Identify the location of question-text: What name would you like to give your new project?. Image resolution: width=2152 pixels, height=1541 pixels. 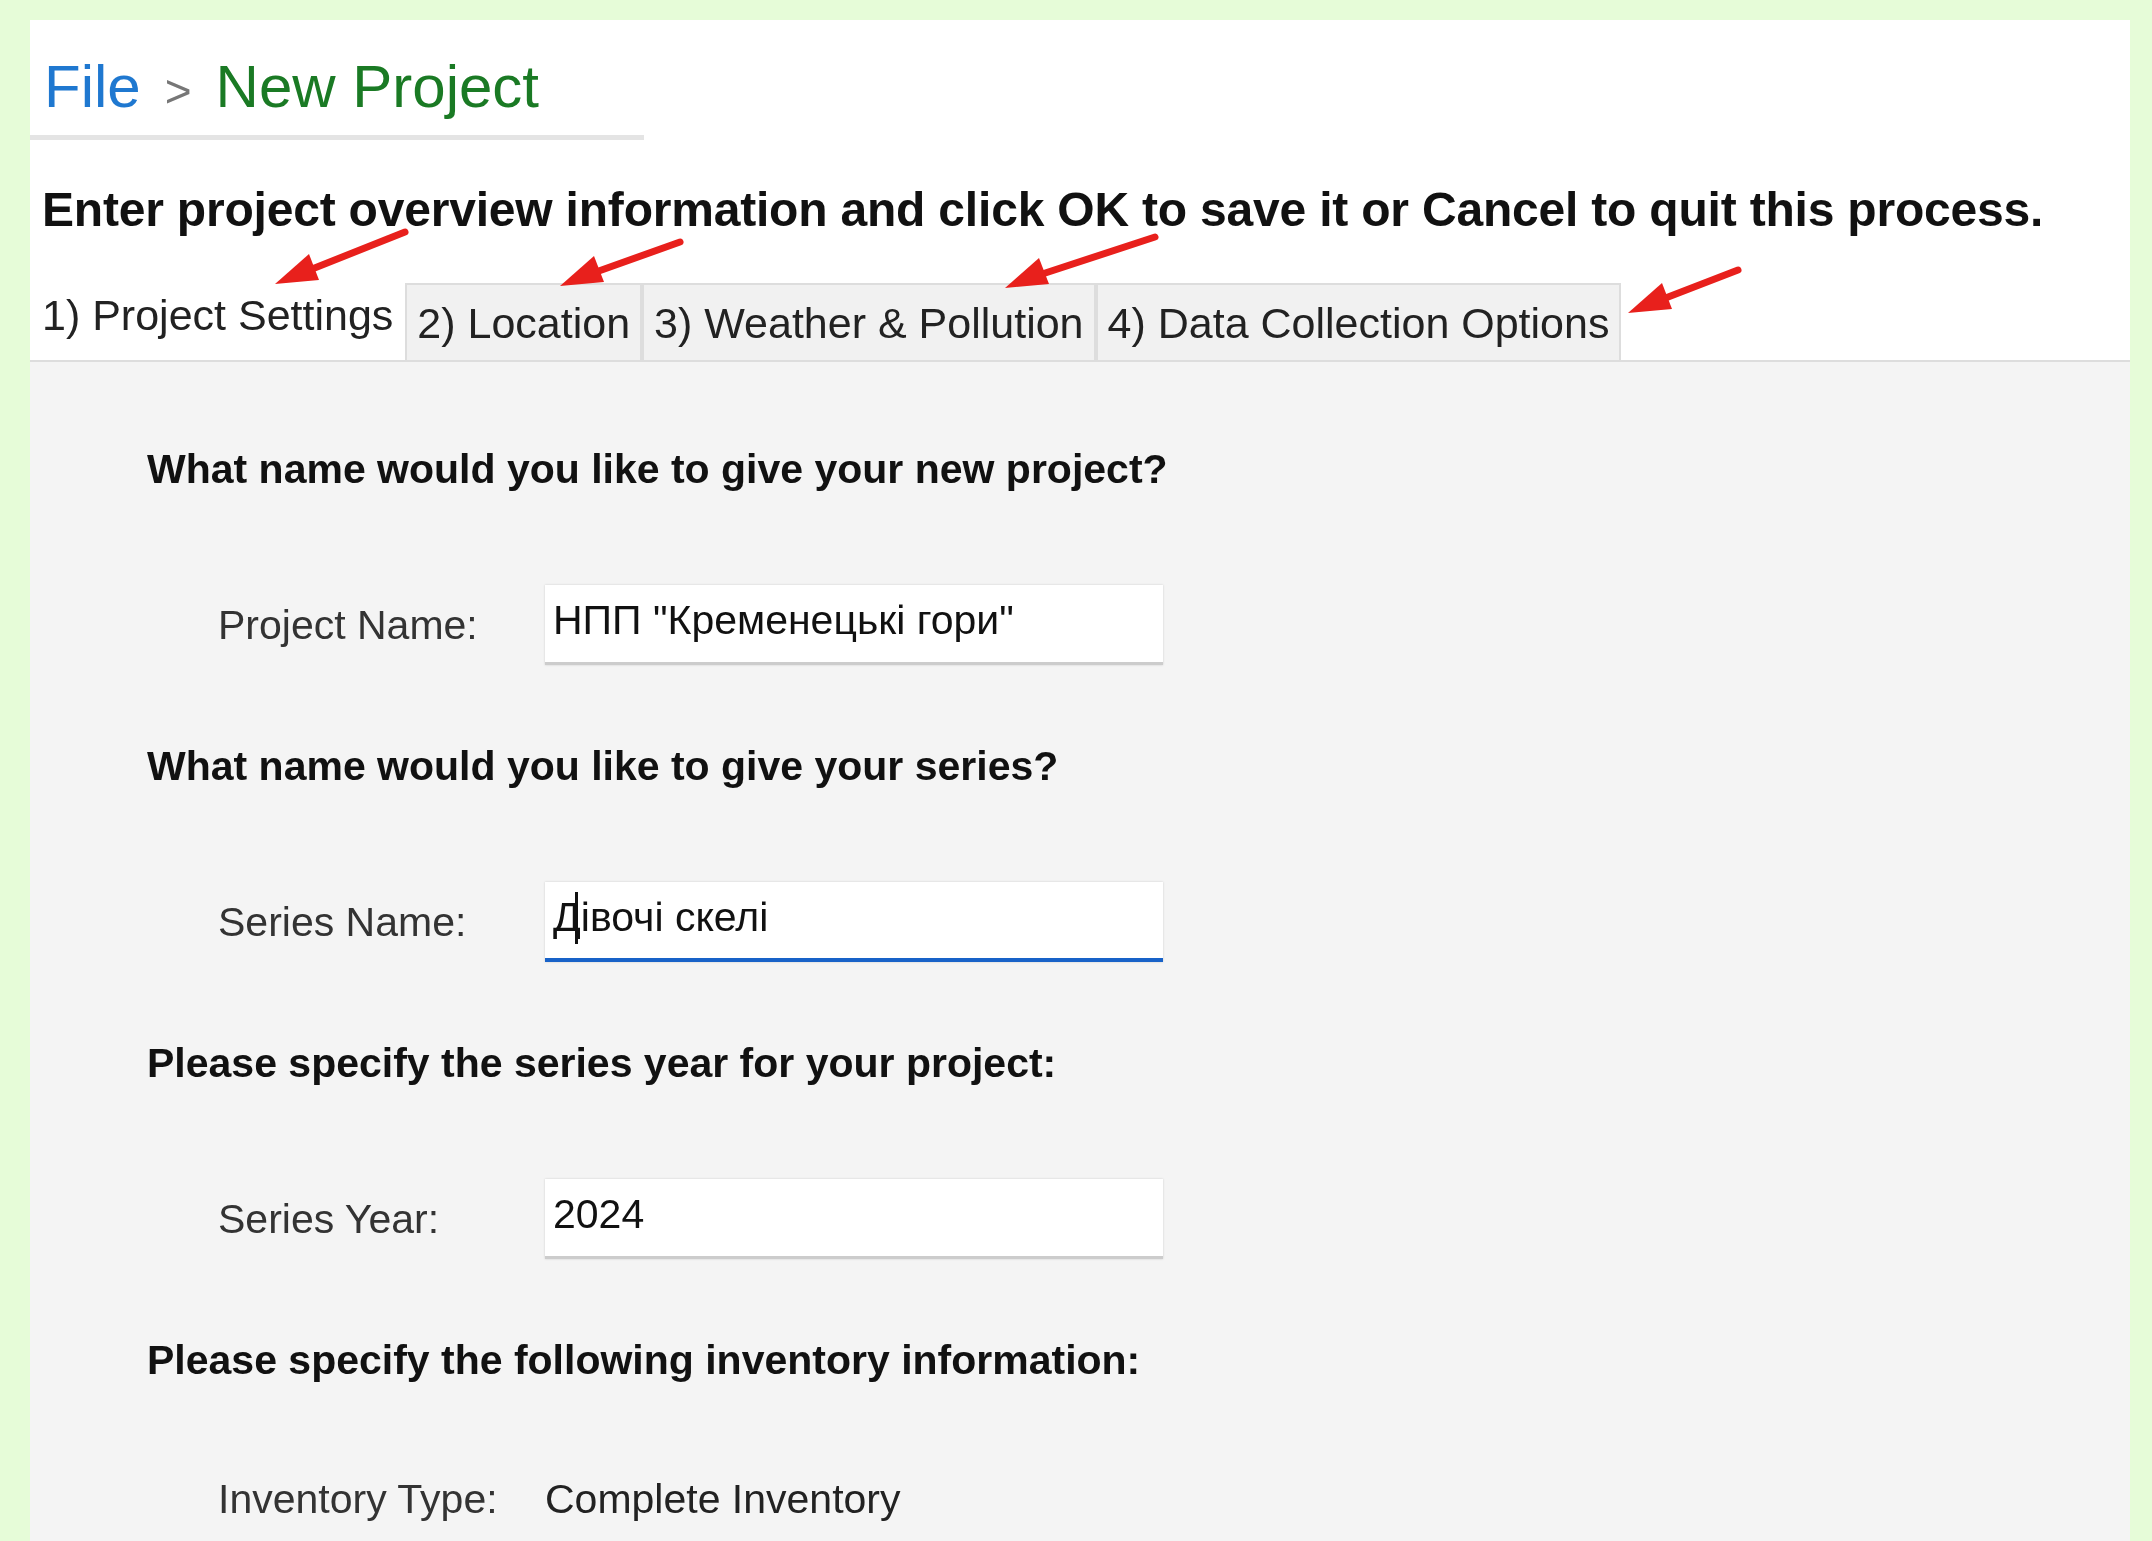
(658, 469).